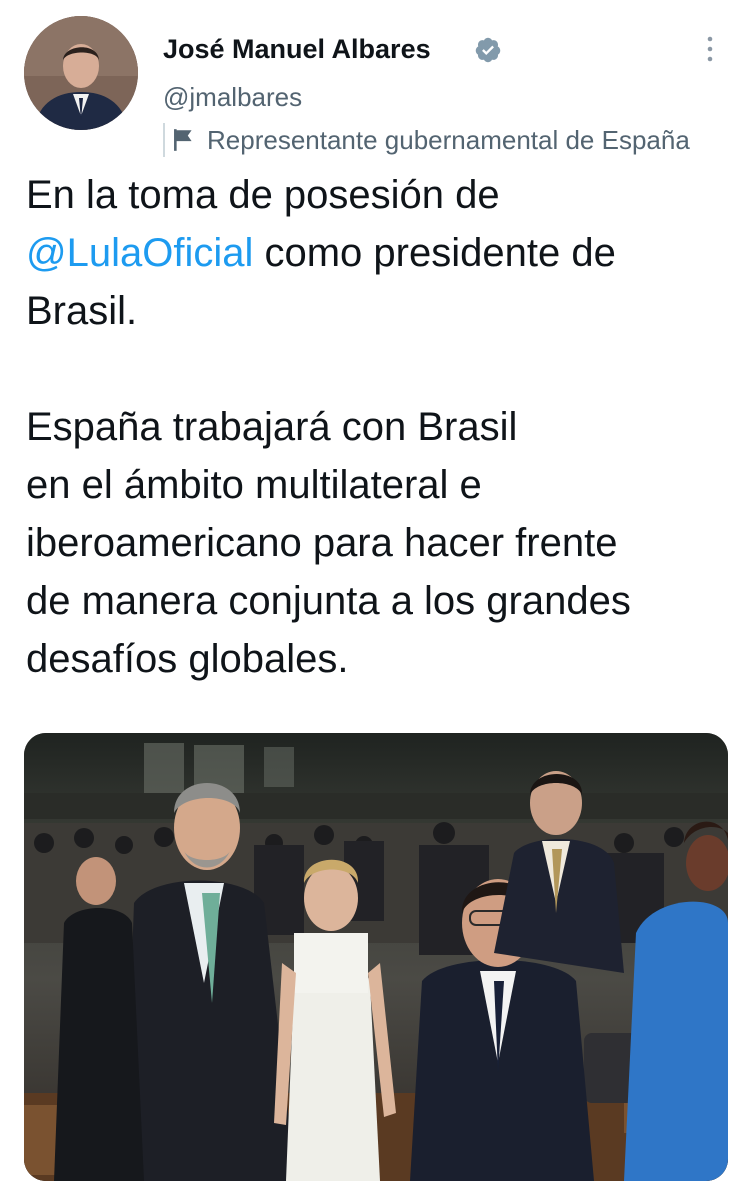 This screenshot has height=1200, width=753. I want to click on author-avatar, so click(81, 73).